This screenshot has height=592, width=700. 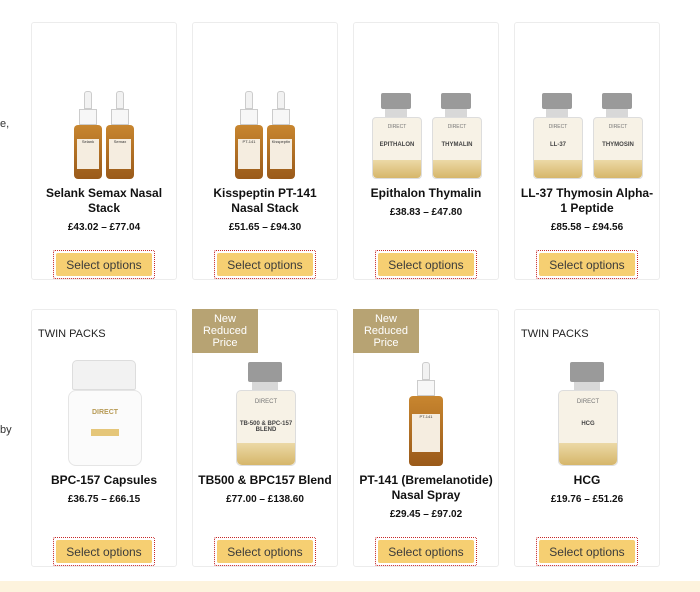 I want to click on product-image: DIRECT EPITHALON DIRECT THYMALIN, so click(x=426, y=104).